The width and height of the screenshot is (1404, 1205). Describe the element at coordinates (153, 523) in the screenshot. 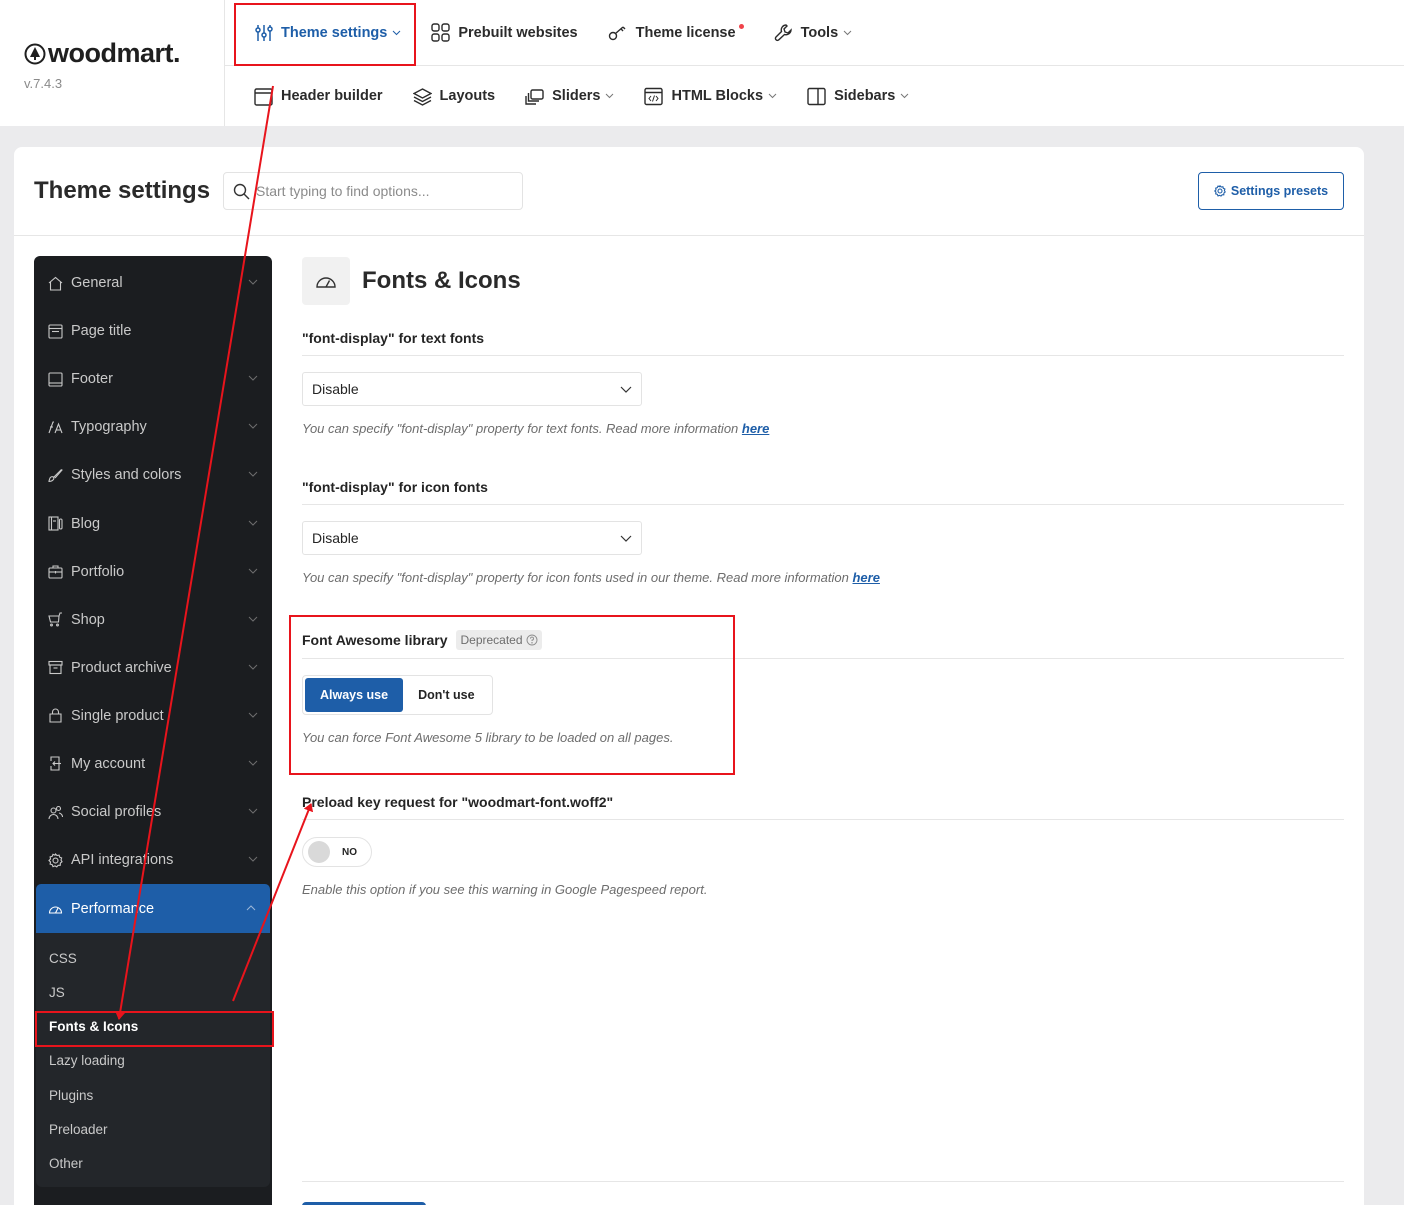

I see `sidebar-item-blog: Blog` at that location.